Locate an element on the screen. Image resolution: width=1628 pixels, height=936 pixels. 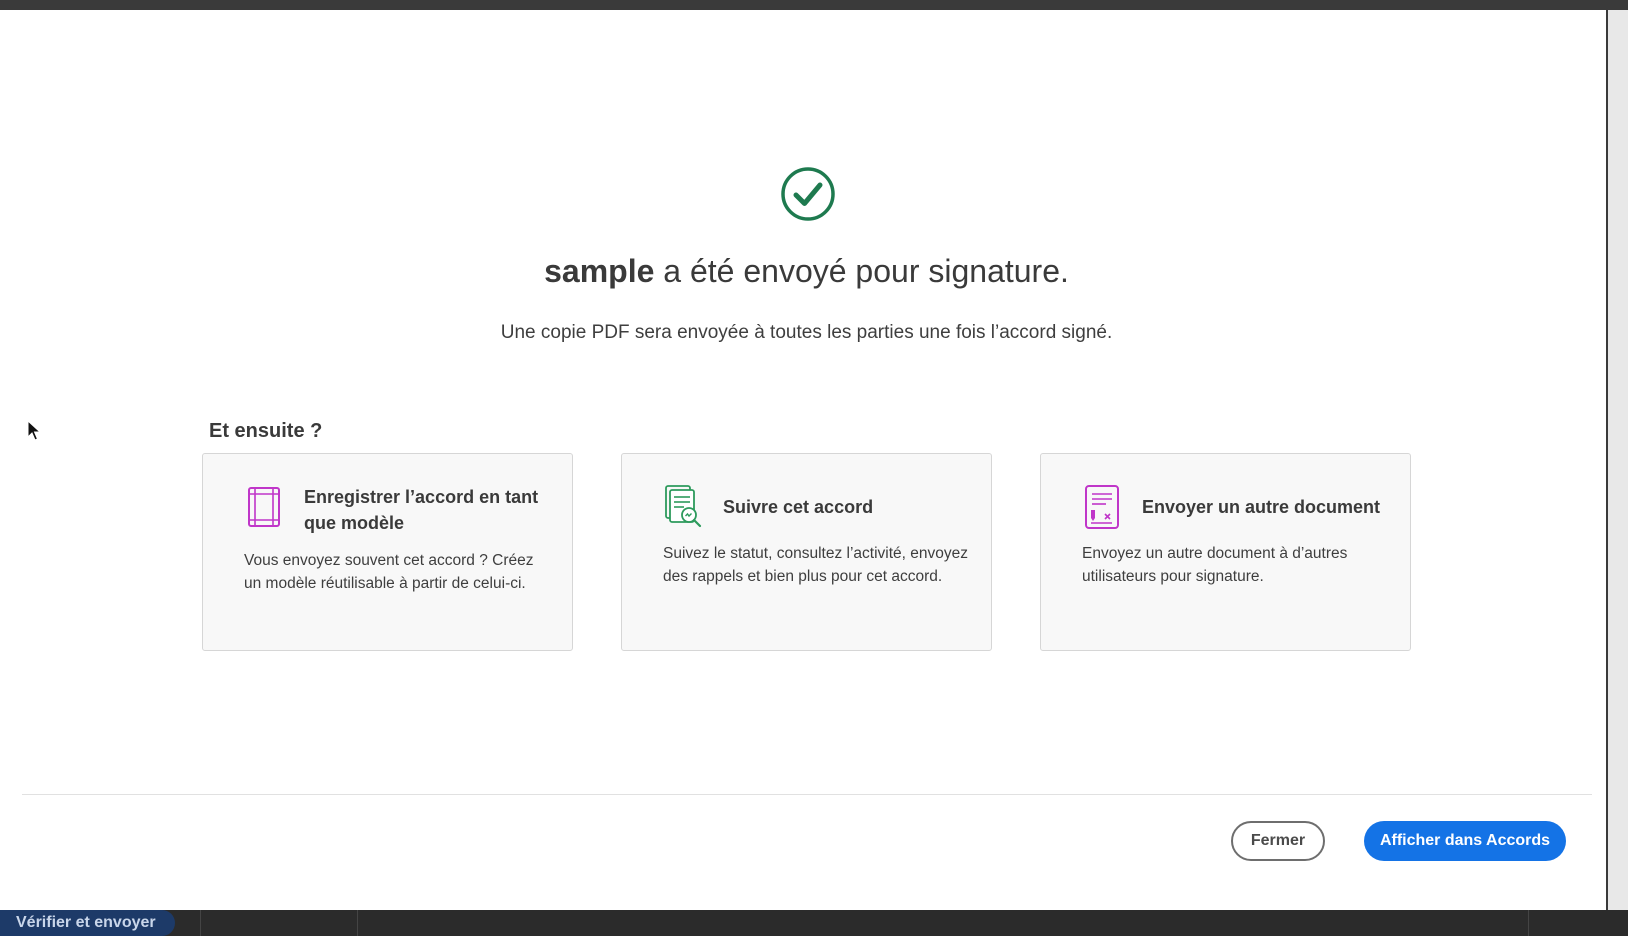
document-name: sample is located at coordinates (599, 271).